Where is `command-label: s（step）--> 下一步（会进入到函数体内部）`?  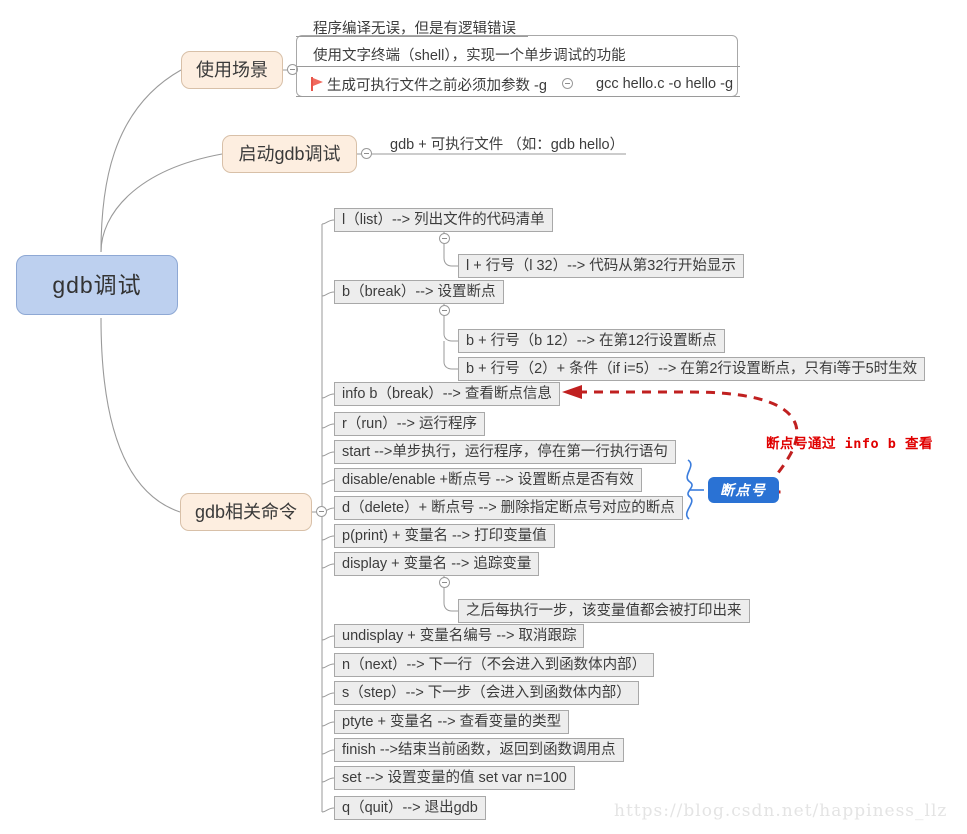 command-label: s（step）--> 下一步（会进入到函数体内部） is located at coordinates (486, 692).